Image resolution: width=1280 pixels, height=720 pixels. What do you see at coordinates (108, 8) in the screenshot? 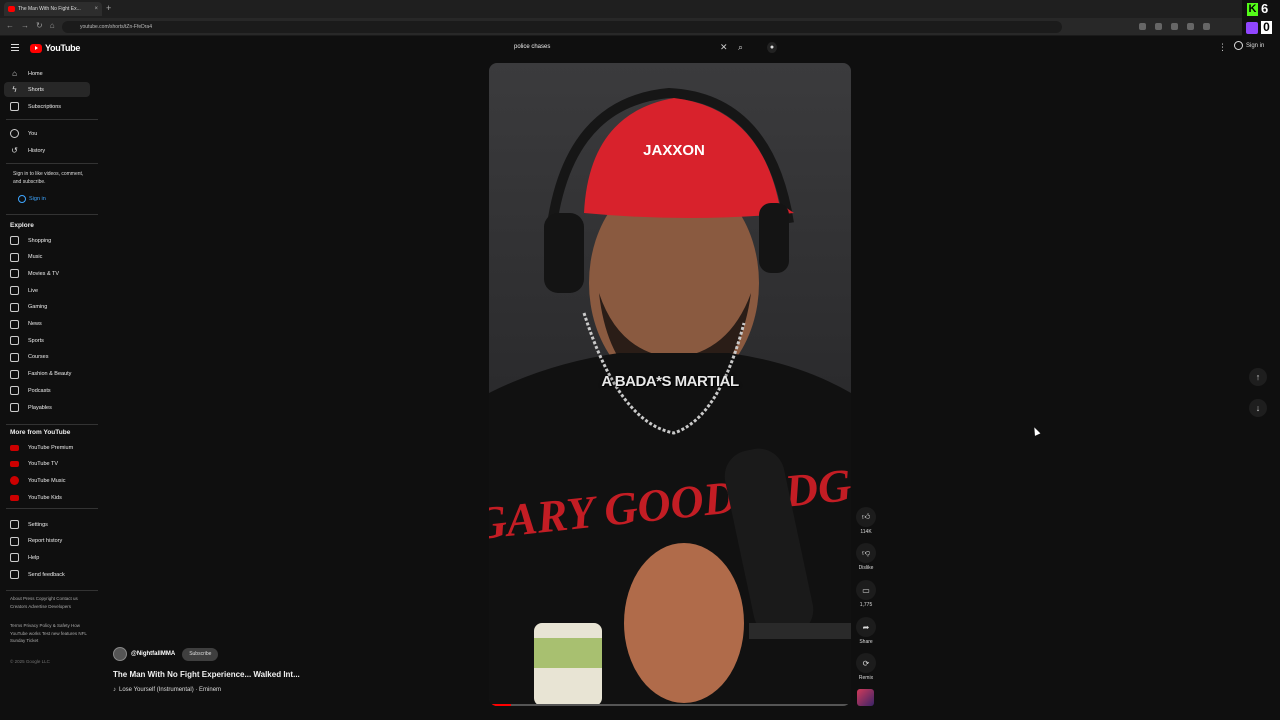
I see `new-tab-icon: +` at bounding box center [108, 8].